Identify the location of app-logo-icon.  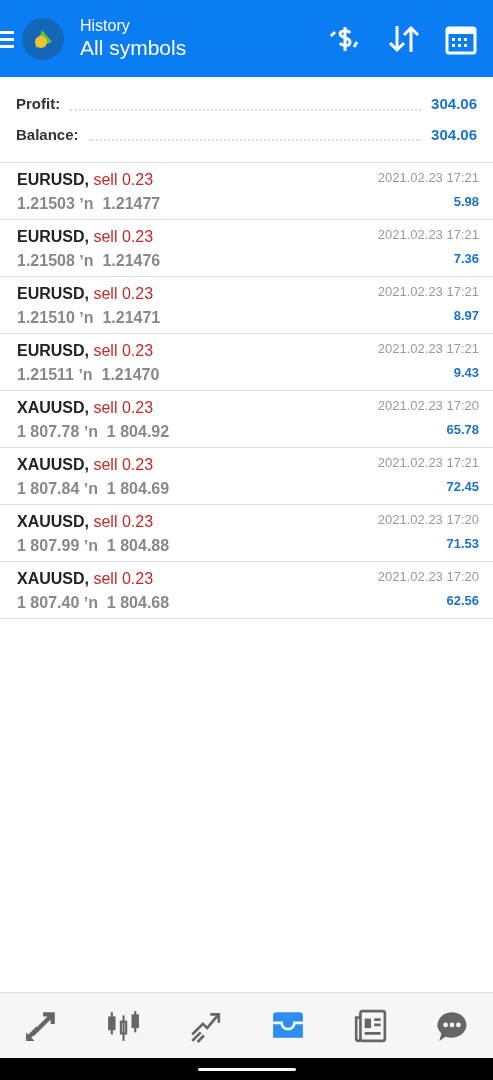
(43, 38).